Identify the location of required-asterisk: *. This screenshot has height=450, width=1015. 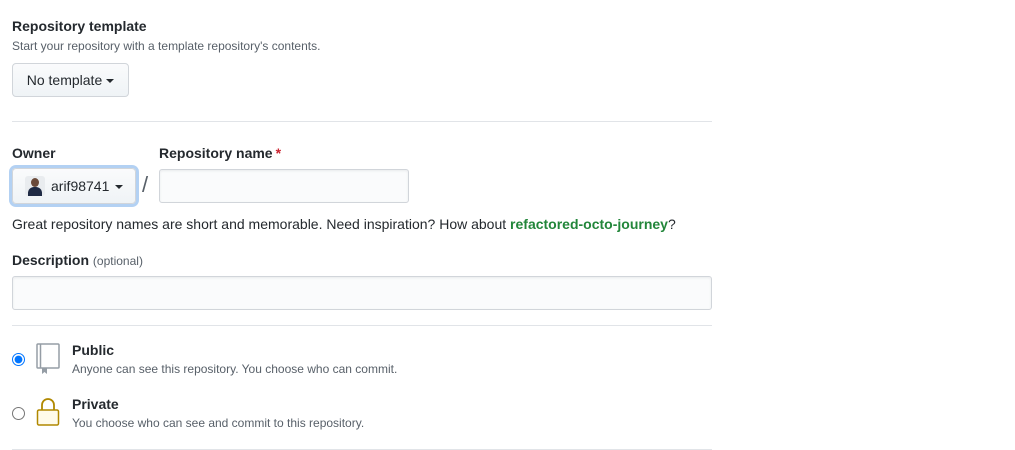
(278, 153).